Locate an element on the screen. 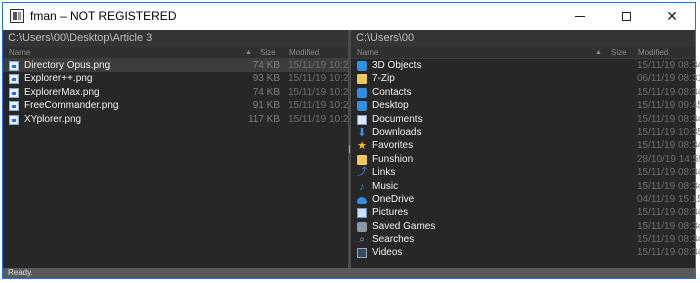  file-row: XYplorer.png 117 KB 15/11/19 10:23 is located at coordinates (178, 119).